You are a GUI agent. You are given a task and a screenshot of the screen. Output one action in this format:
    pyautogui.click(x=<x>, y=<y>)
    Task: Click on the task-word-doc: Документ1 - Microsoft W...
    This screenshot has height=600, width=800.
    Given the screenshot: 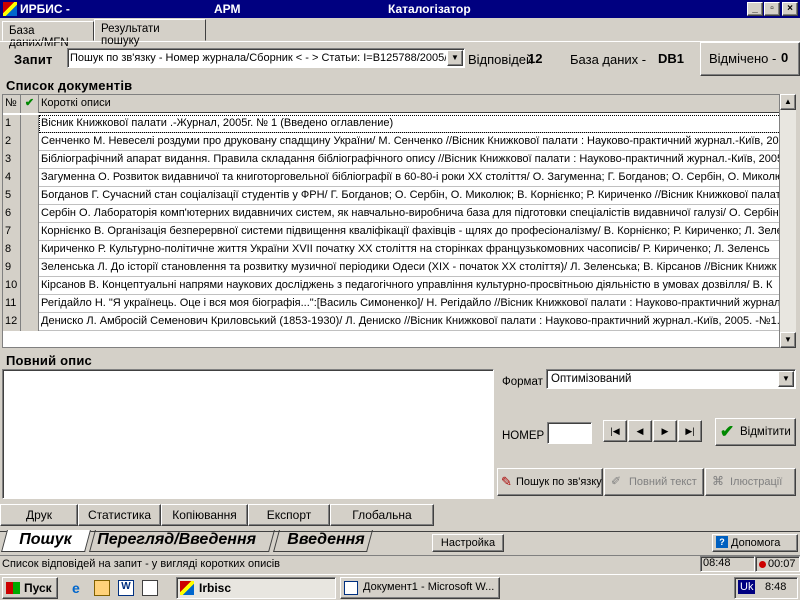 What is the action you would take?
    pyautogui.click(x=420, y=588)
    